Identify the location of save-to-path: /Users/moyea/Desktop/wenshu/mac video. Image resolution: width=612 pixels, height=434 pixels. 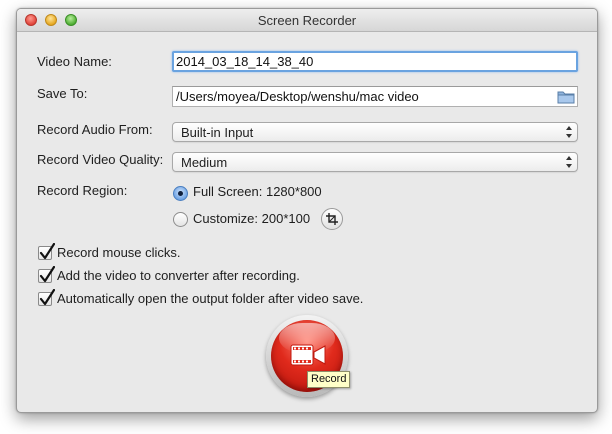
(297, 96).